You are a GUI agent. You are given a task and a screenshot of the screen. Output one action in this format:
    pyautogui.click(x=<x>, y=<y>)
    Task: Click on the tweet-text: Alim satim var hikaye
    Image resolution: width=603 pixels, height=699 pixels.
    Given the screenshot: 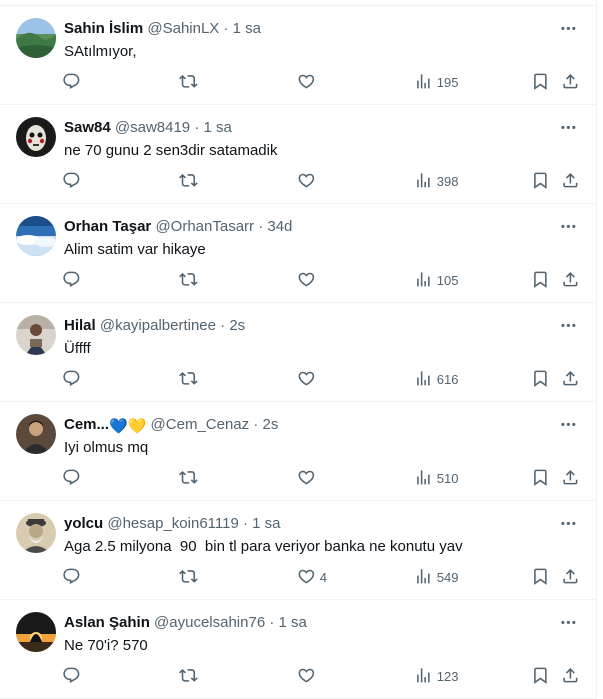 What is the action you would take?
    pyautogui.click(x=135, y=249)
    